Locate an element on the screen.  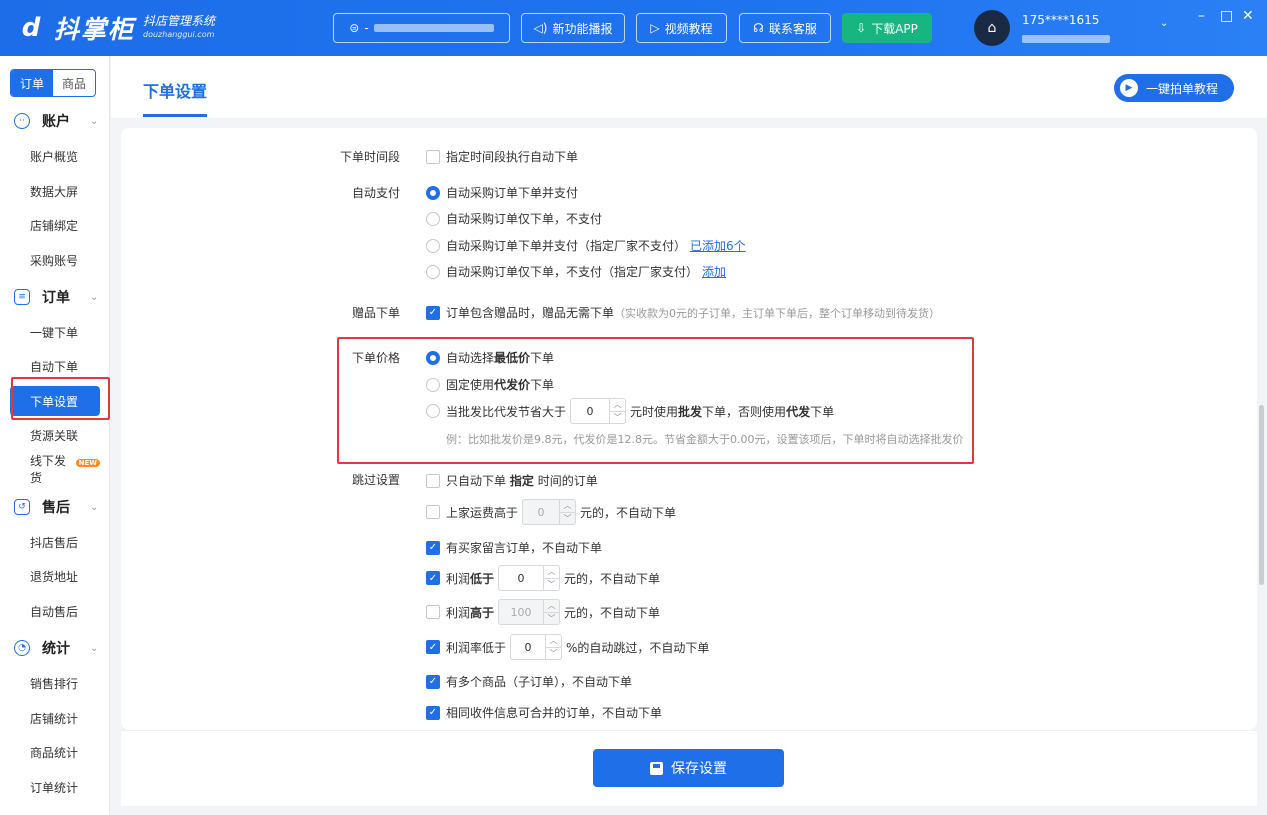
price-wholesale-radio: 当批发比代发节省大于 0 ︿ ﹀ 元时使用 批发 下单，否则使用 代发 下单 is located at coordinates (630, 411).